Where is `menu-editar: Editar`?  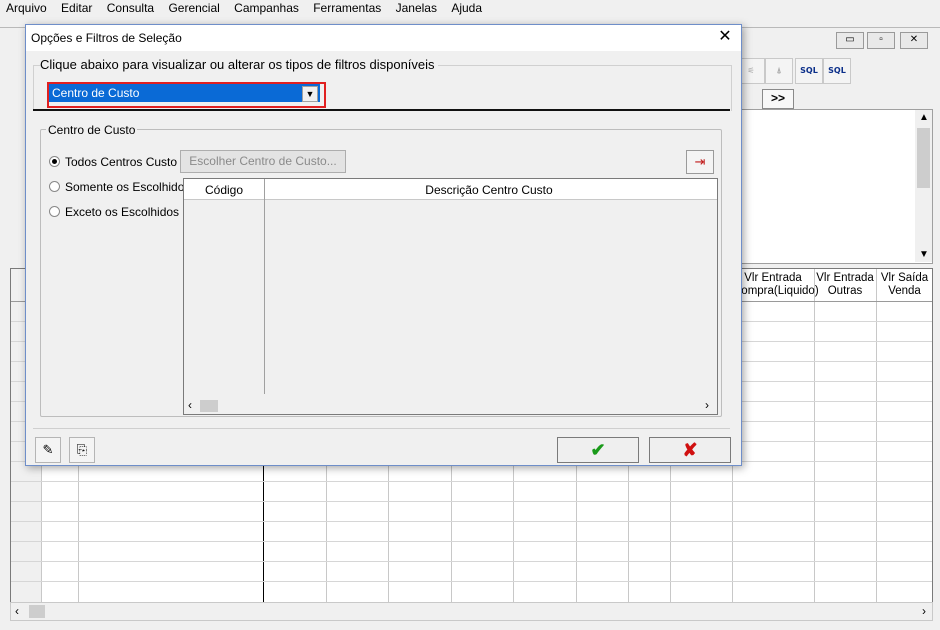
menu-editar: Editar is located at coordinates (76, 7).